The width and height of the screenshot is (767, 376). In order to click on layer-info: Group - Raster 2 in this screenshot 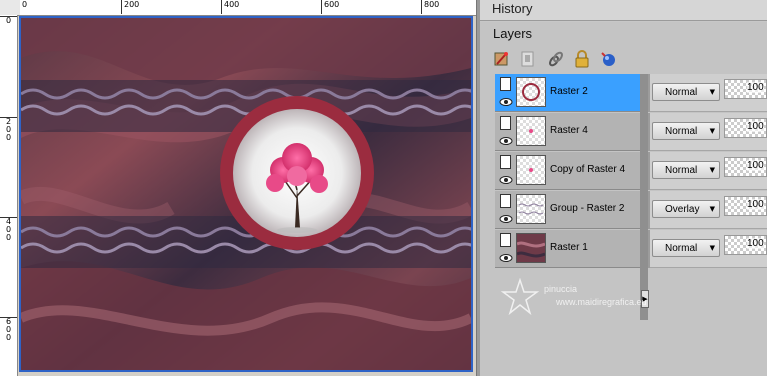, I will do `click(568, 210)`.